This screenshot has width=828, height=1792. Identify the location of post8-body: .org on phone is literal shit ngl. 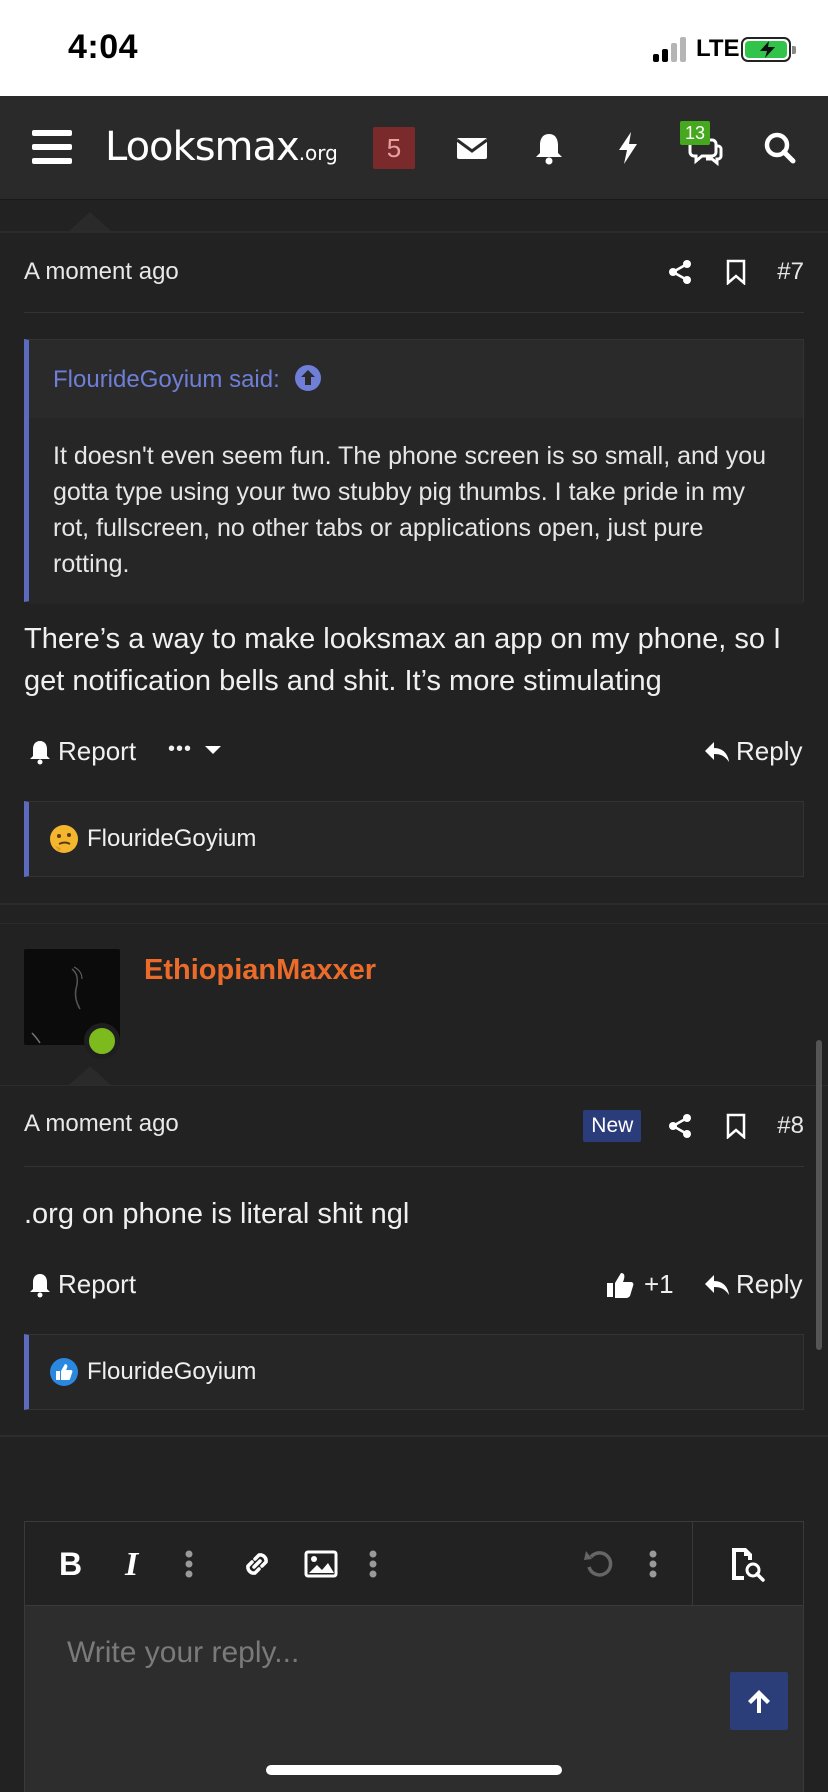
(217, 1214).